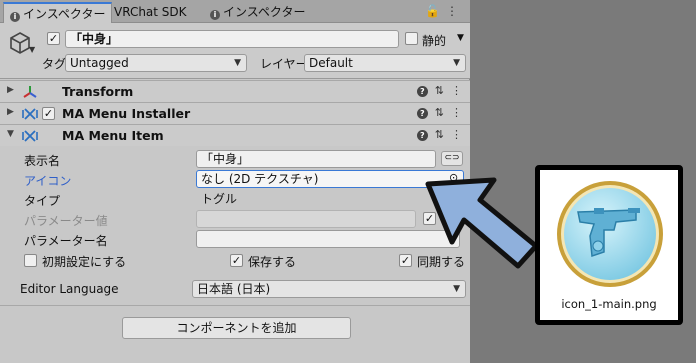  What do you see at coordinates (272, 262) in the screenshot?
I see `saved-label: 保存する` at bounding box center [272, 262].